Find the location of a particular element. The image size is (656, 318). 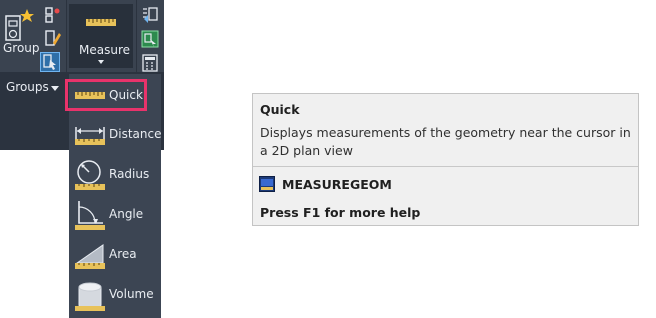

menu-item-label: Volume is located at coordinates (131, 294).